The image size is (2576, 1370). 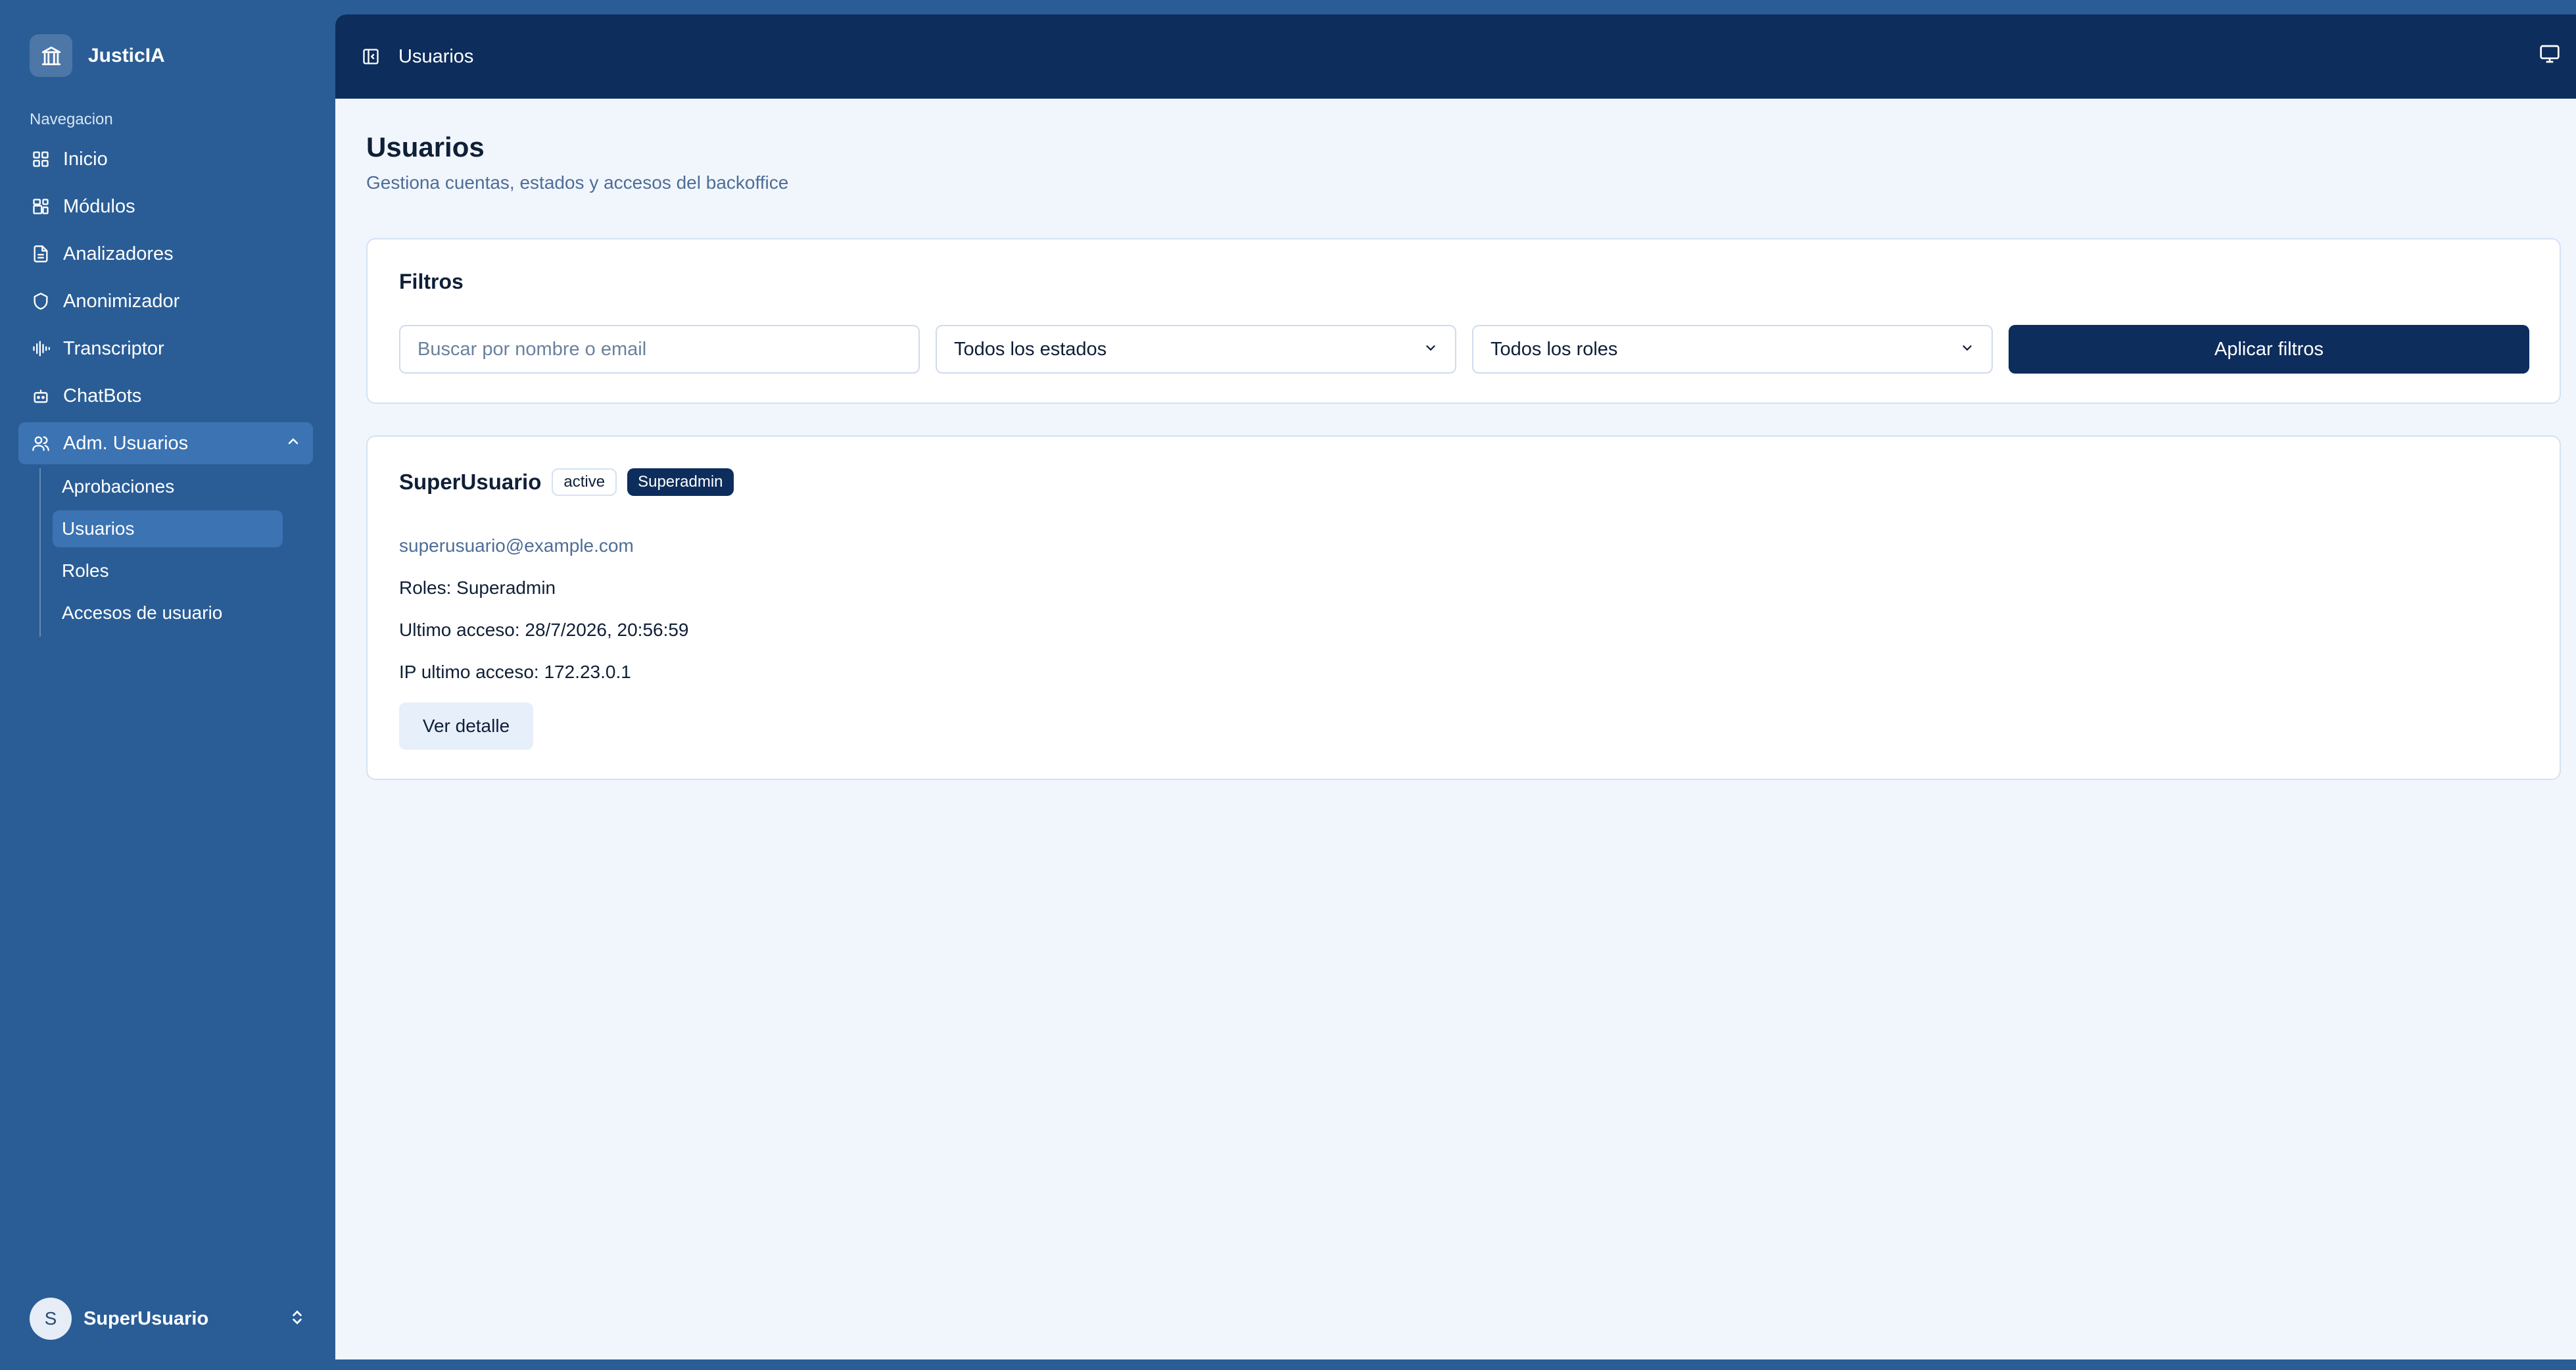 What do you see at coordinates (2549, 55) in the screenshot?
I see `monitor-icon` at bounding box center [2549, 55].